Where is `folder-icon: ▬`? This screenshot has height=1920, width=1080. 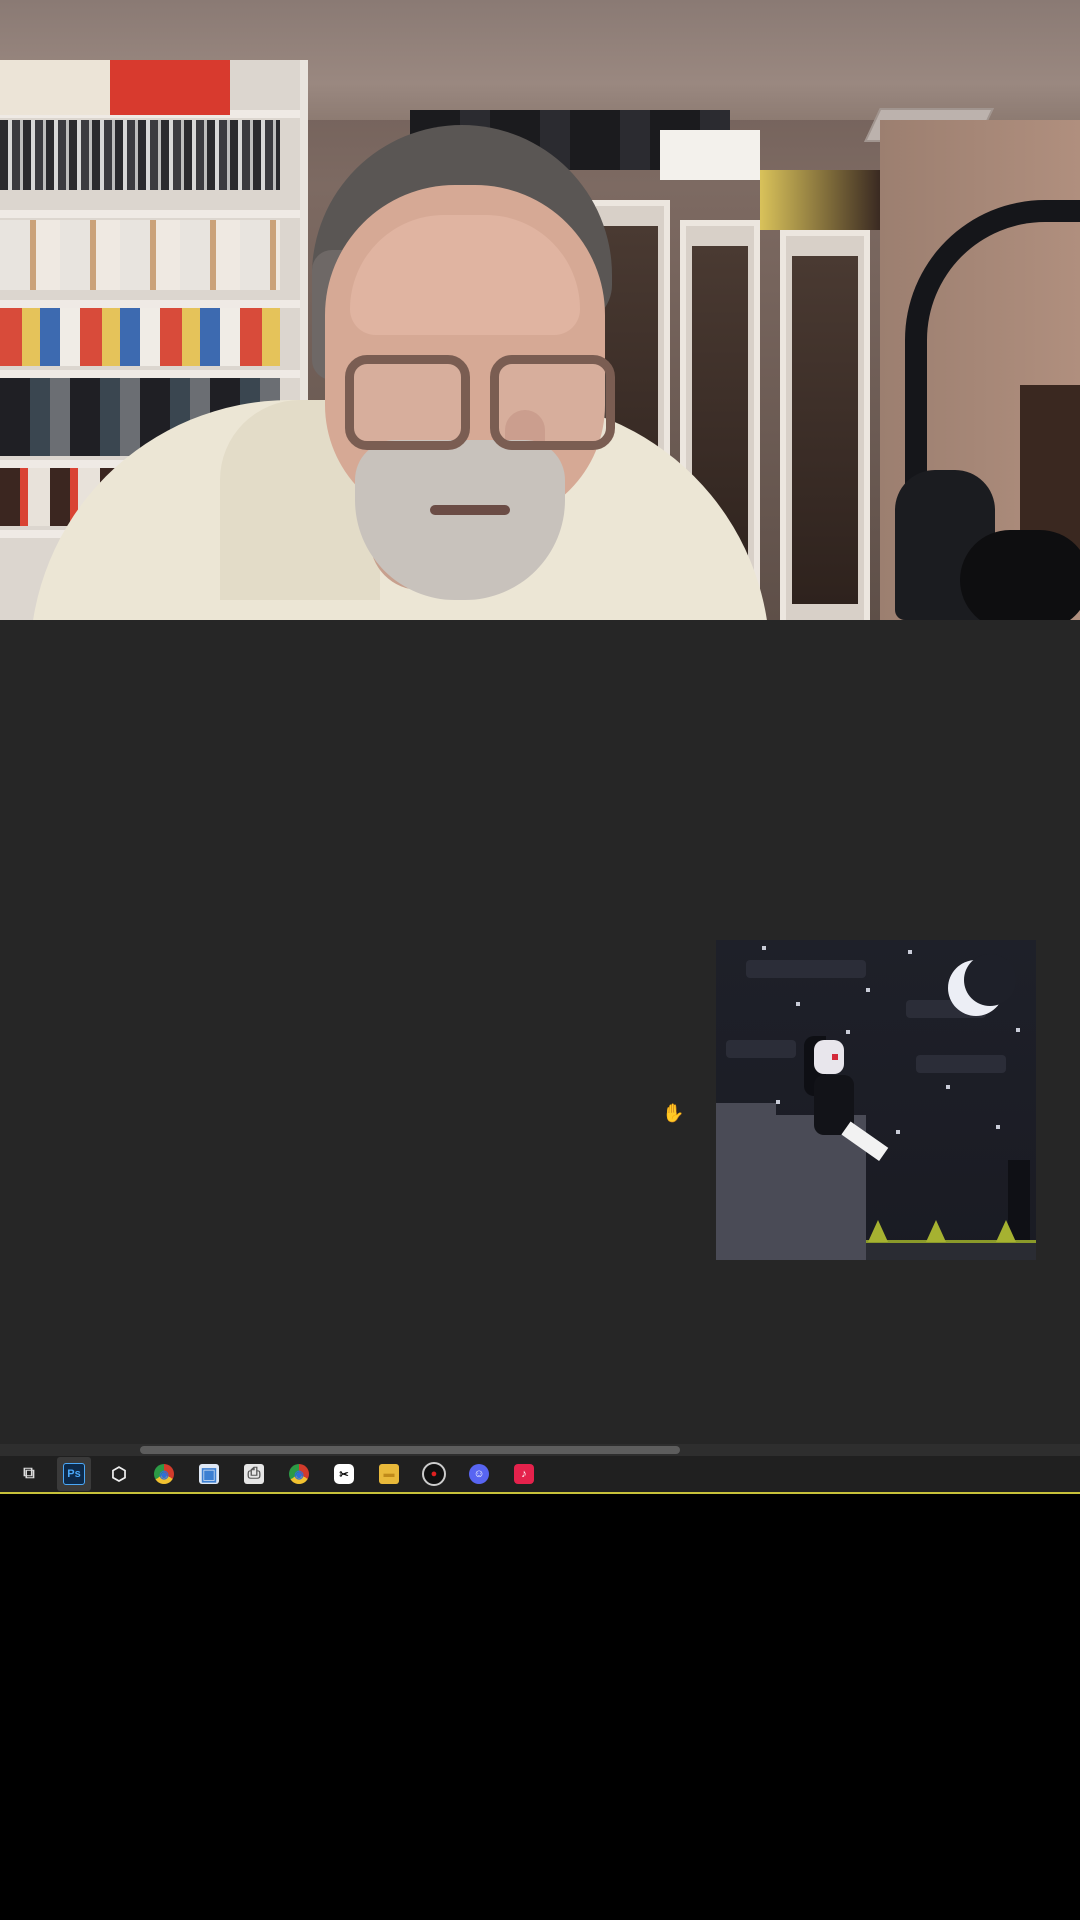
folder-icon: ▬ is located at coordinates (389, 1474).